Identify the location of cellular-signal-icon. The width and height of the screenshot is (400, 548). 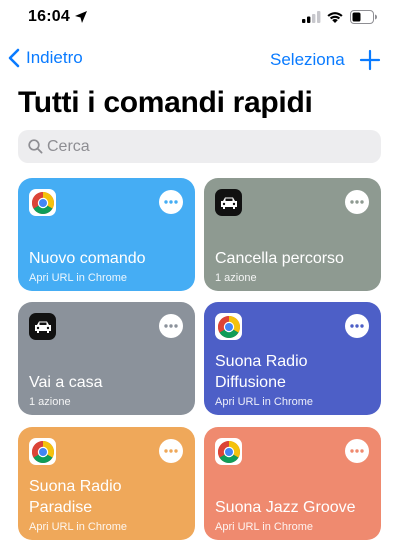
(311, 17).